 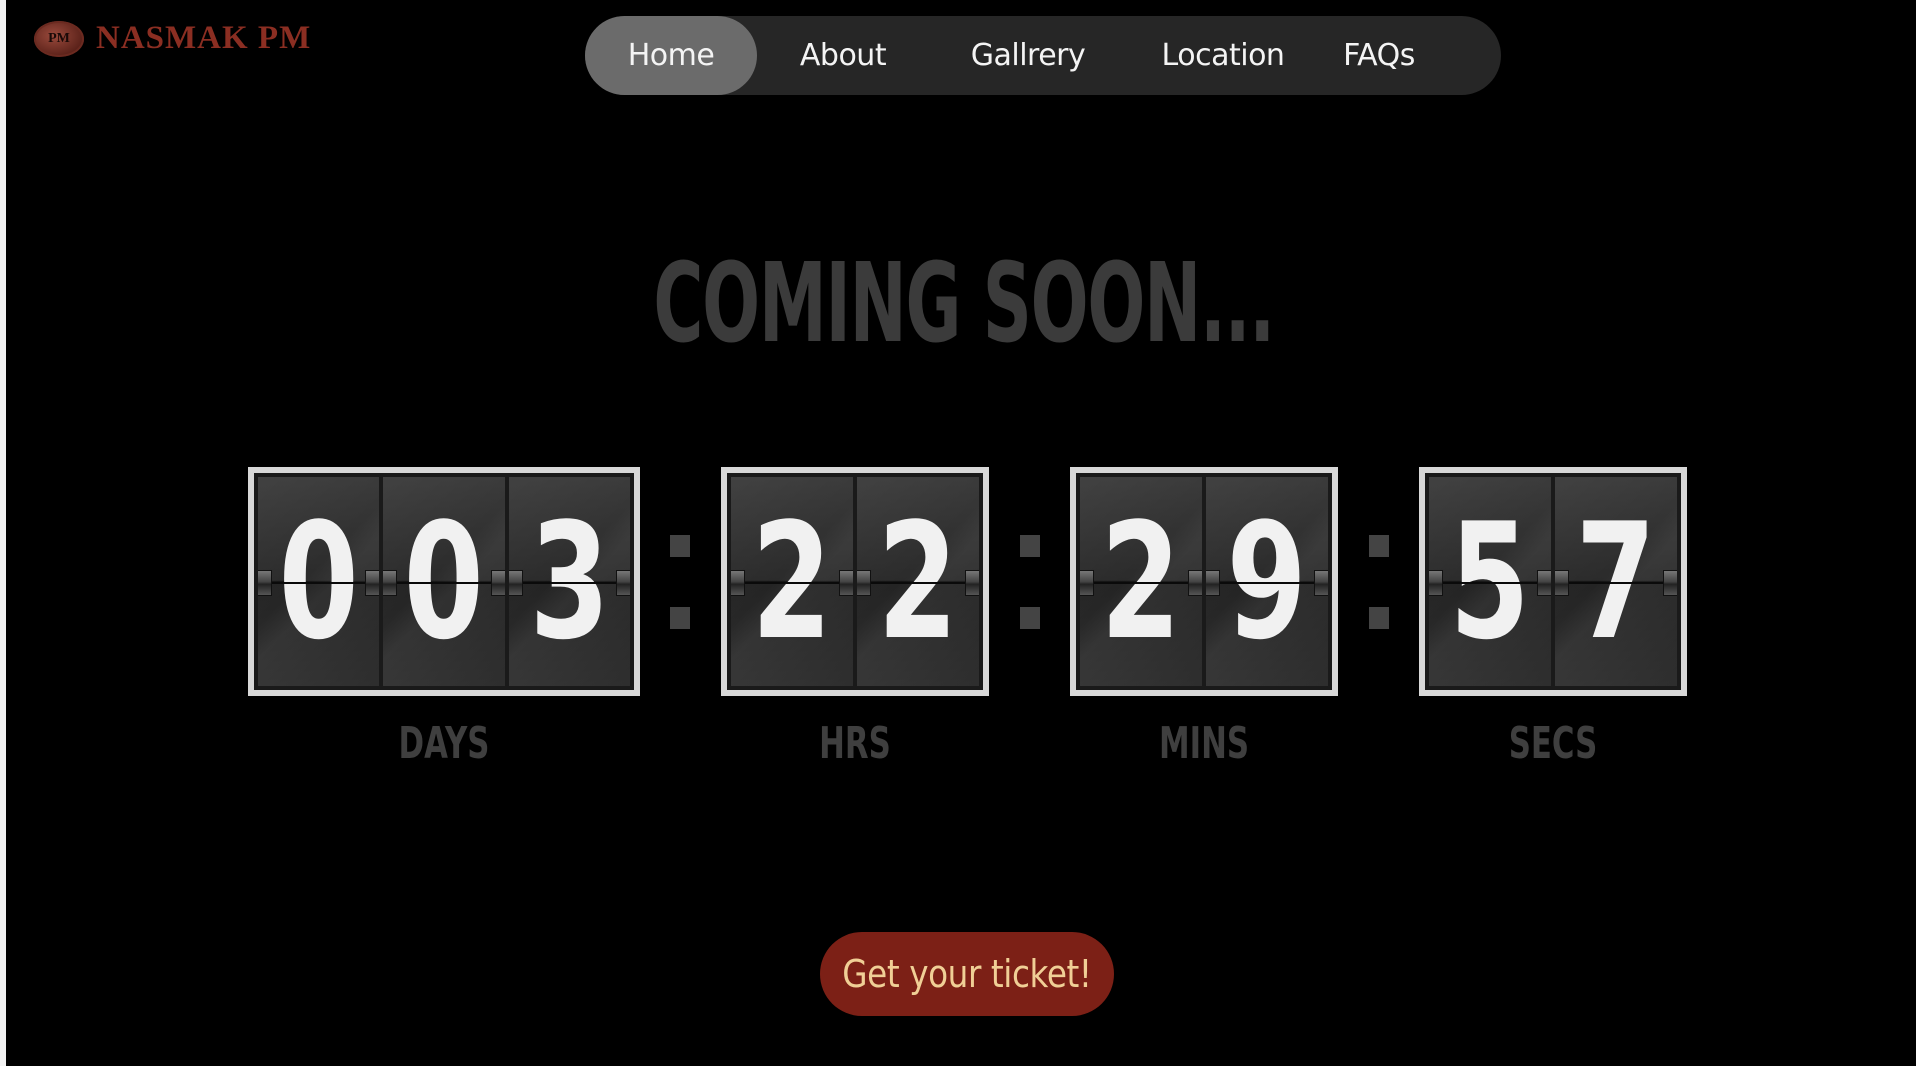 What do you see at coordinates (1204, 581) in the screenshot?
I see `countdown-minutes: 2 9` at bounding box center [1204, 581].